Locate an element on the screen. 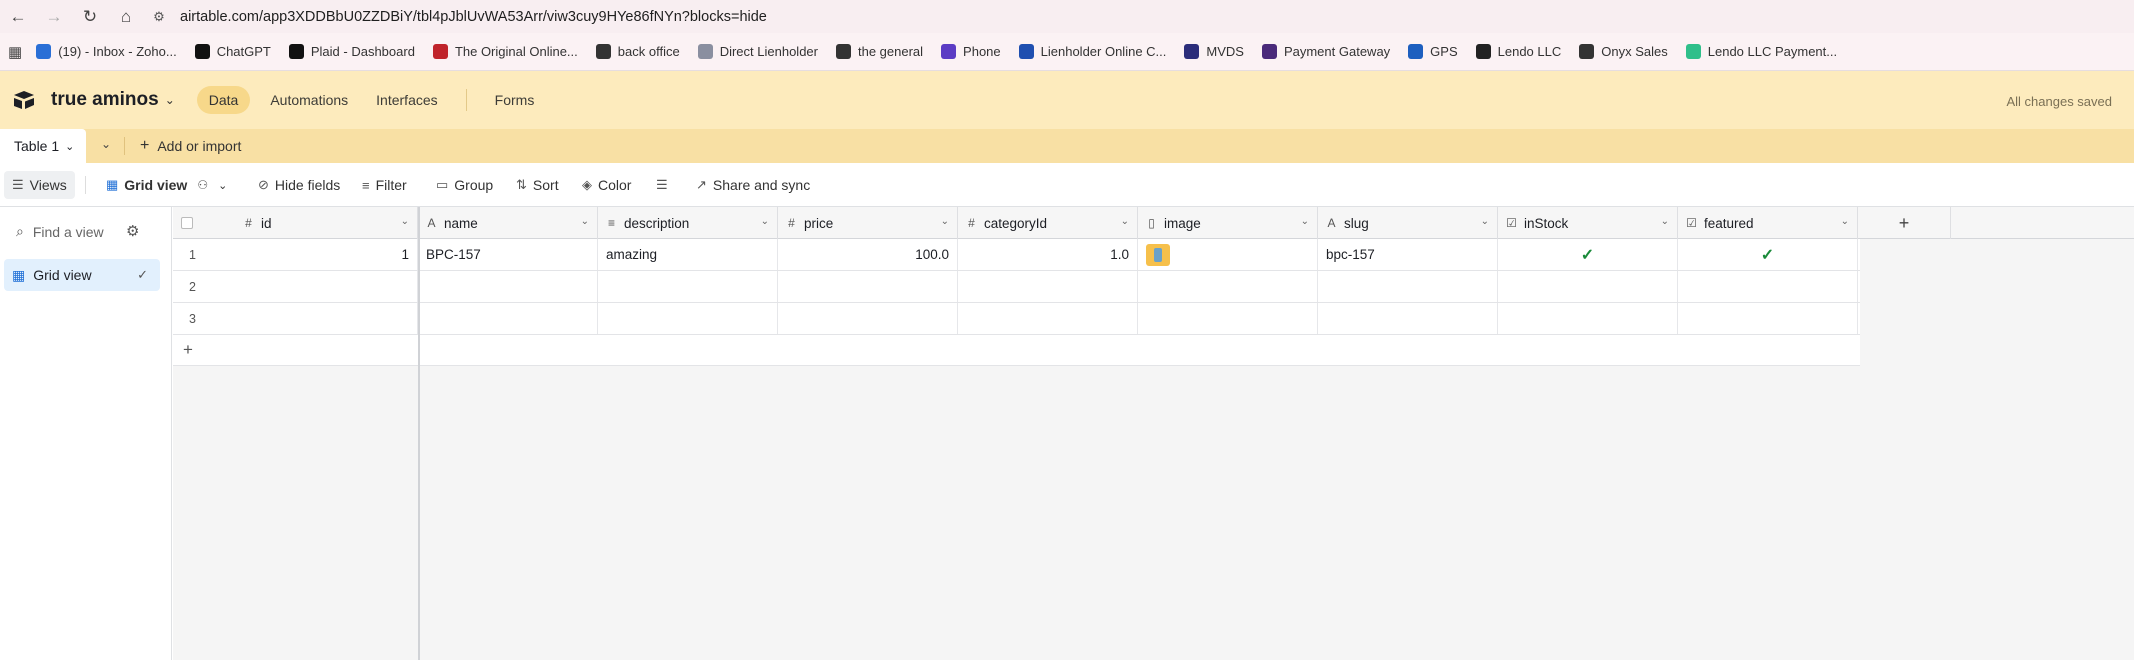 The image size is (2134, 660). column-header-description: ≡ description ⌄ is located at coordinates (688, 223).